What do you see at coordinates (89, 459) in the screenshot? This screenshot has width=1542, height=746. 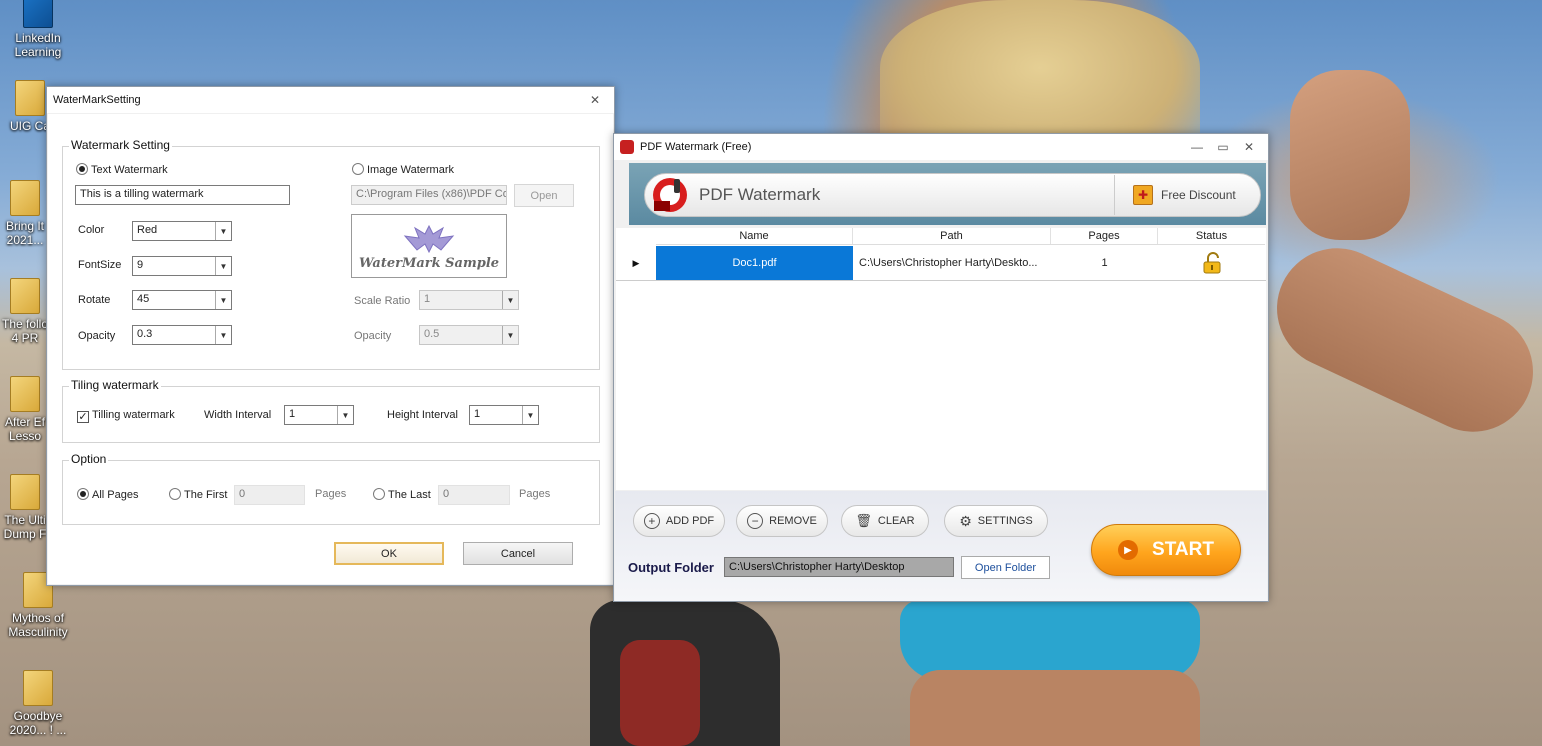 I see `group-label-option: Option` at bounding box center [89, 459].